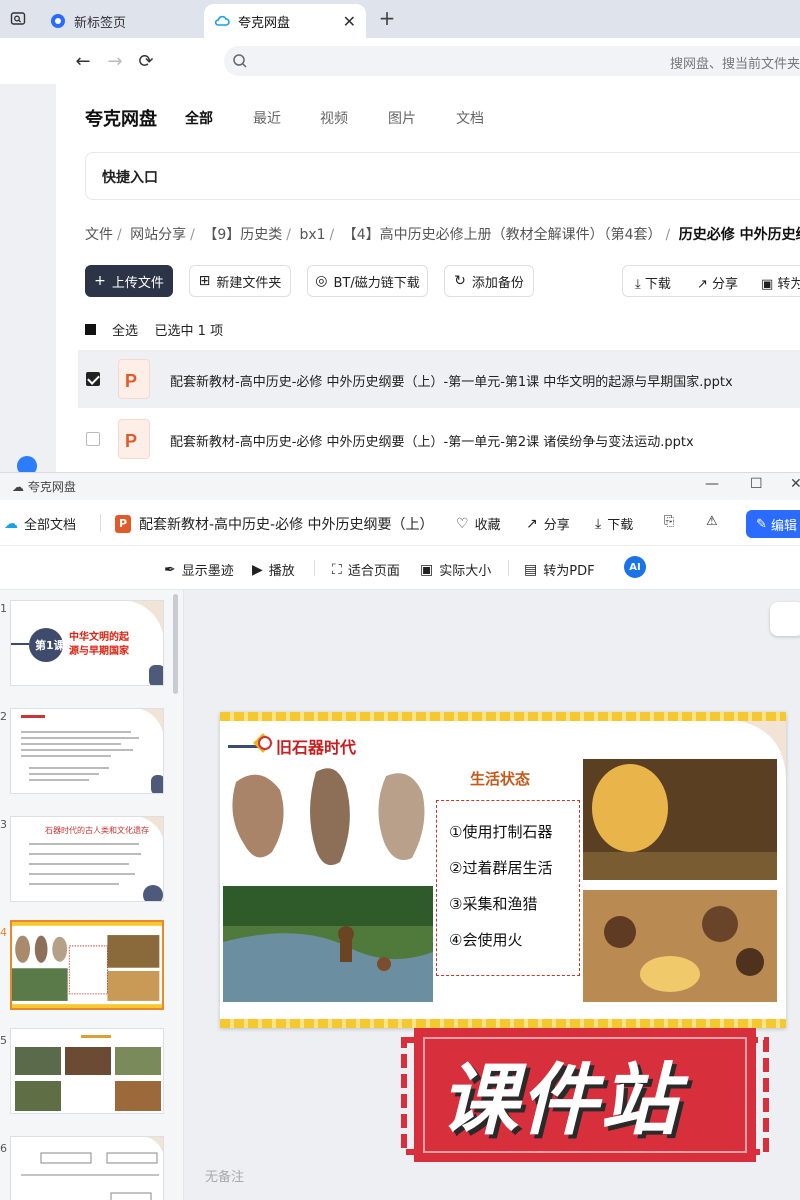 This screenshot has height=1200, width=800. What do you see at coordinates (500, 779) in the screenshot?
I see `life-status-title: 生活状态` at bounding box center [500, 779].